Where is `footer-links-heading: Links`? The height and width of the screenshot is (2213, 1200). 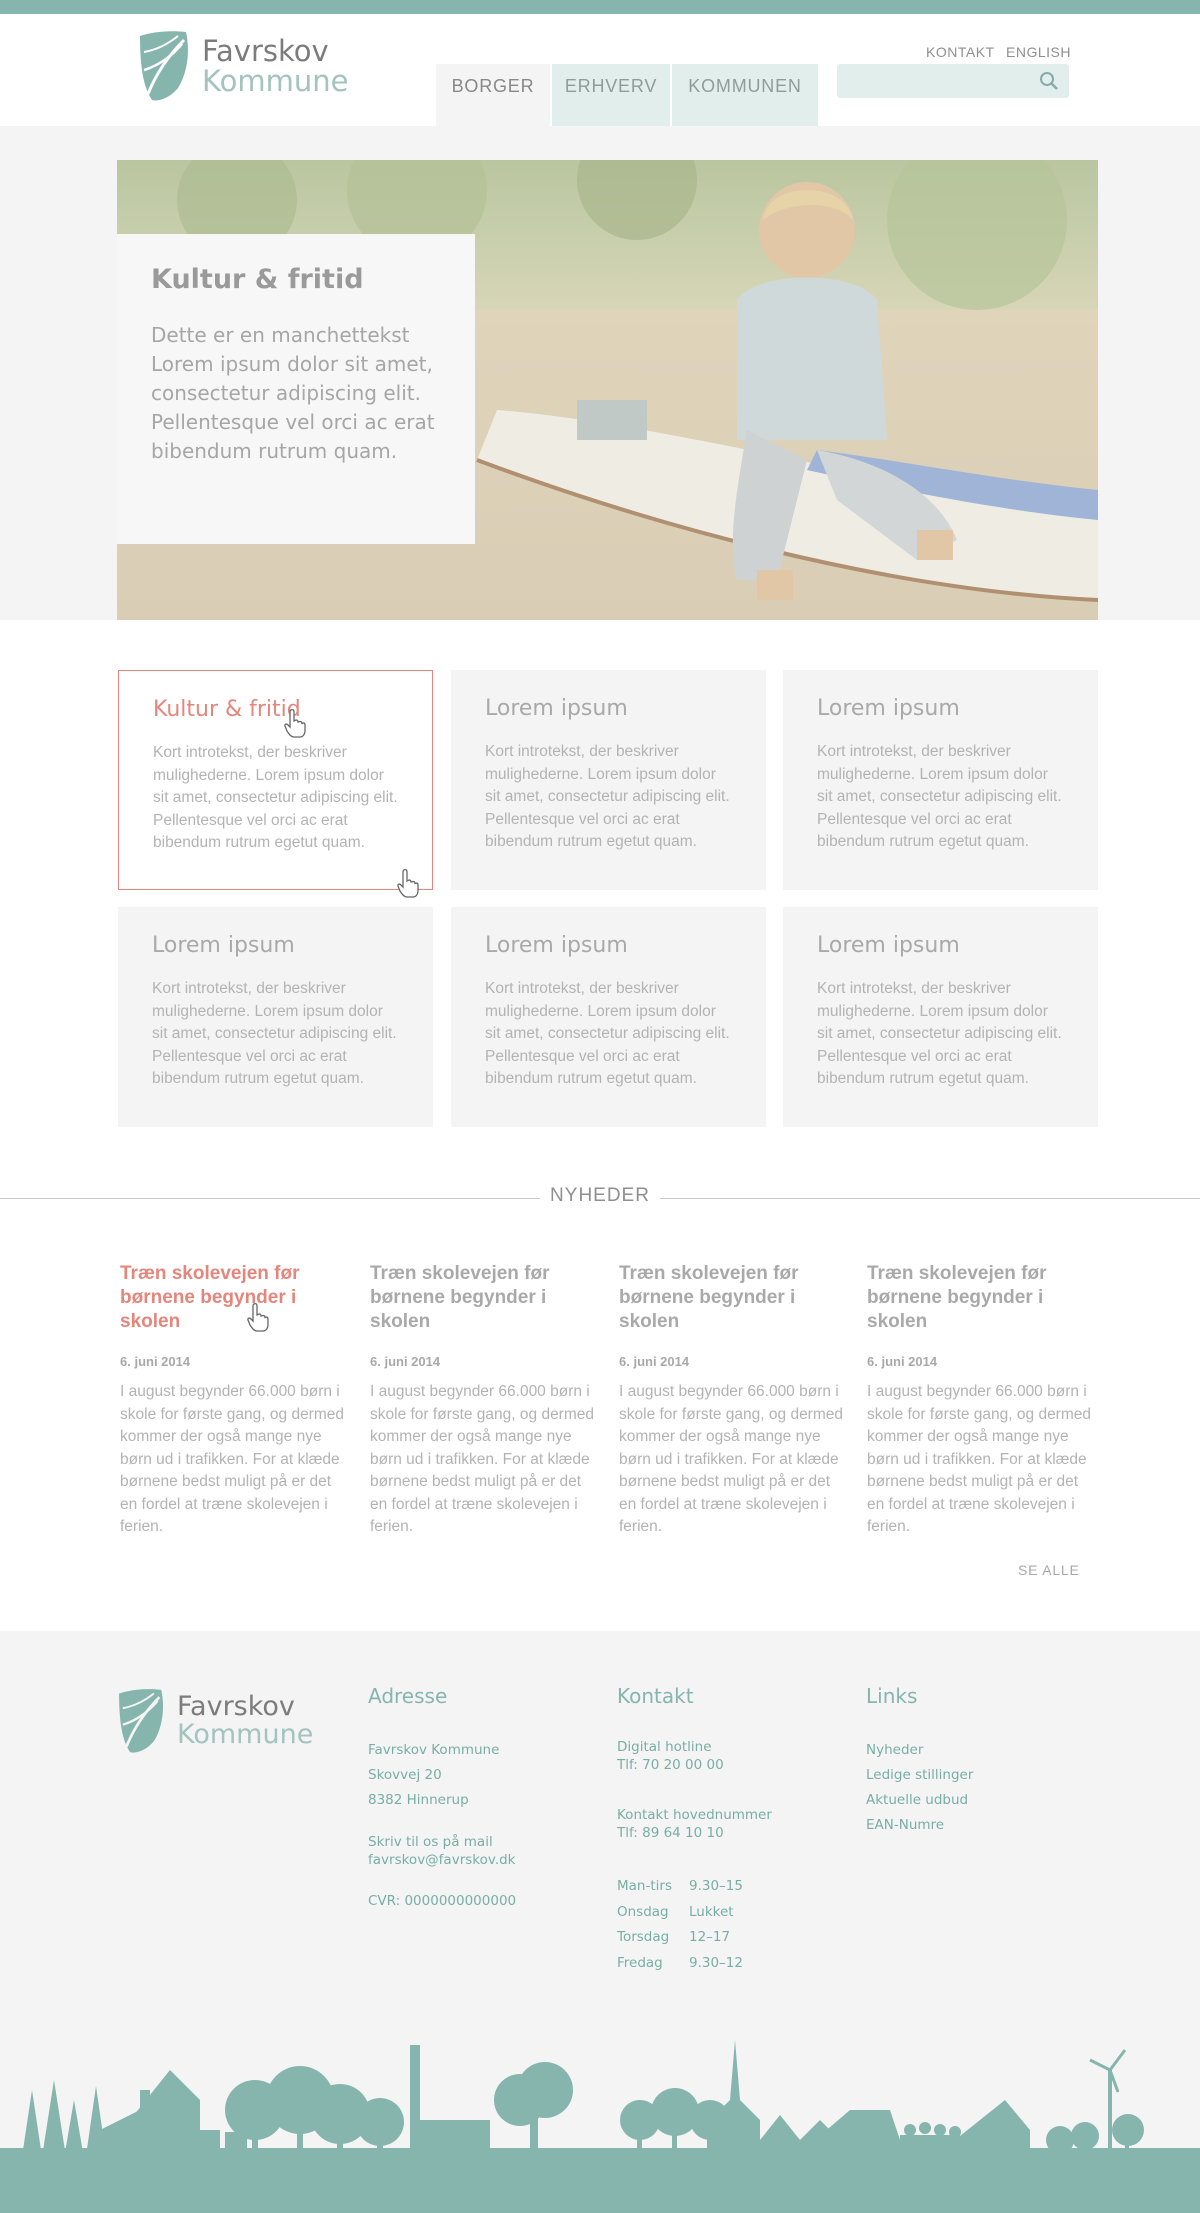 footer-links-heading: Links is located at coordinates (892, 1696).